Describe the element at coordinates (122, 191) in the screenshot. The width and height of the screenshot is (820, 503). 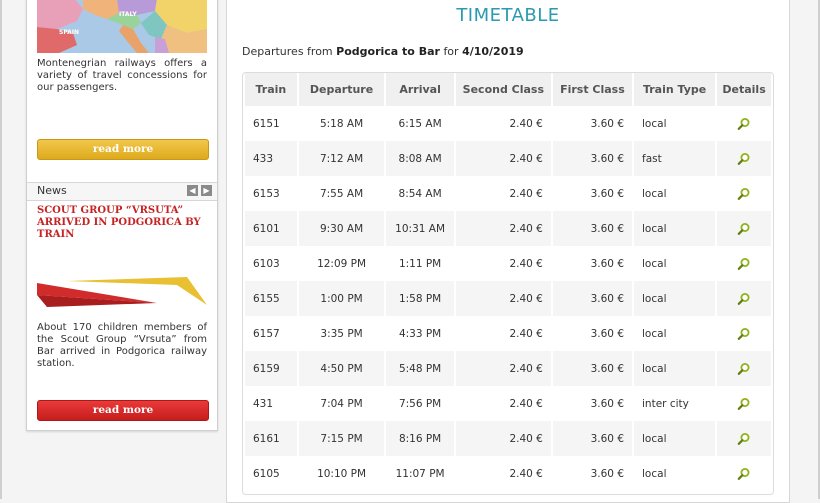
I see `news-header: News ◀ ▶` at that location.